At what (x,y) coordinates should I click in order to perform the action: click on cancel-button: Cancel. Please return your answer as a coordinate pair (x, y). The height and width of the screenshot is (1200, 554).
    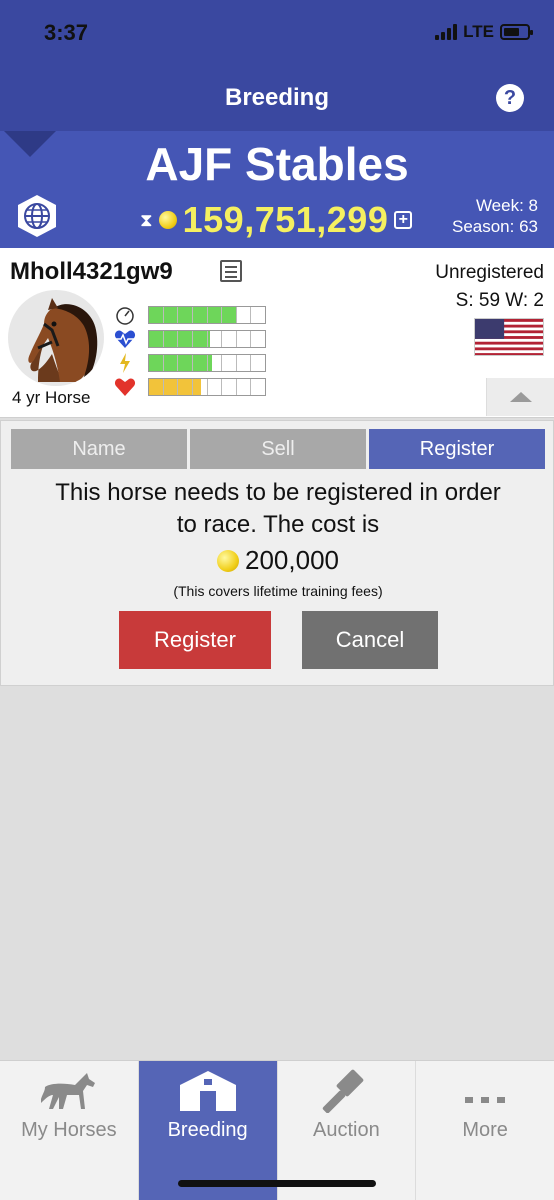
    Looking at the image, I should click on (370, 640).